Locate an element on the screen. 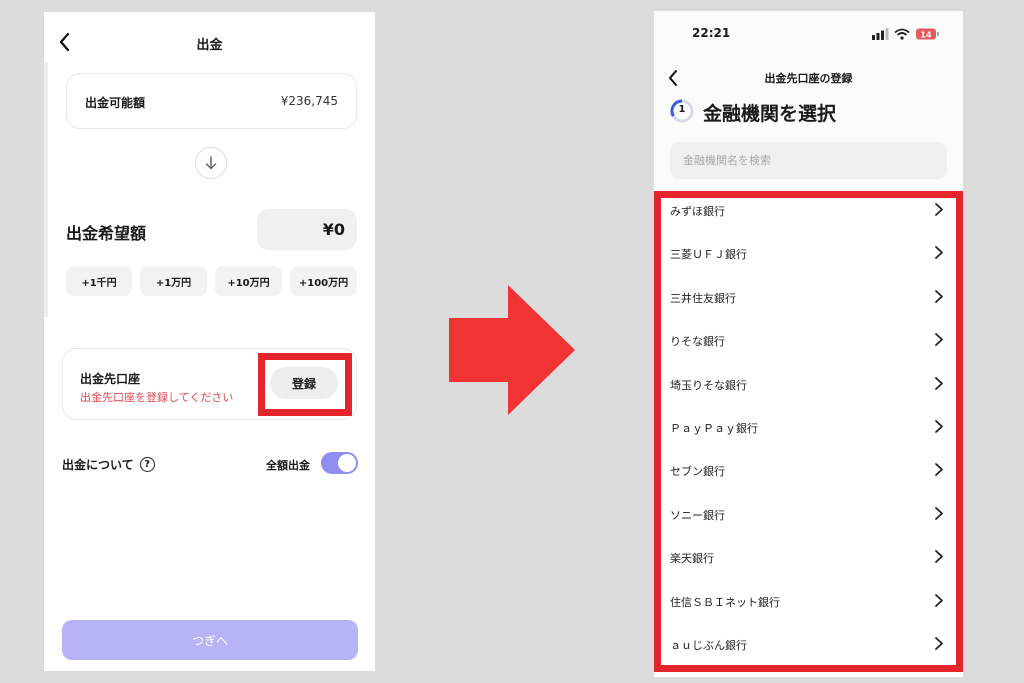  step-number: 1 is located at coordinates (682, 109).